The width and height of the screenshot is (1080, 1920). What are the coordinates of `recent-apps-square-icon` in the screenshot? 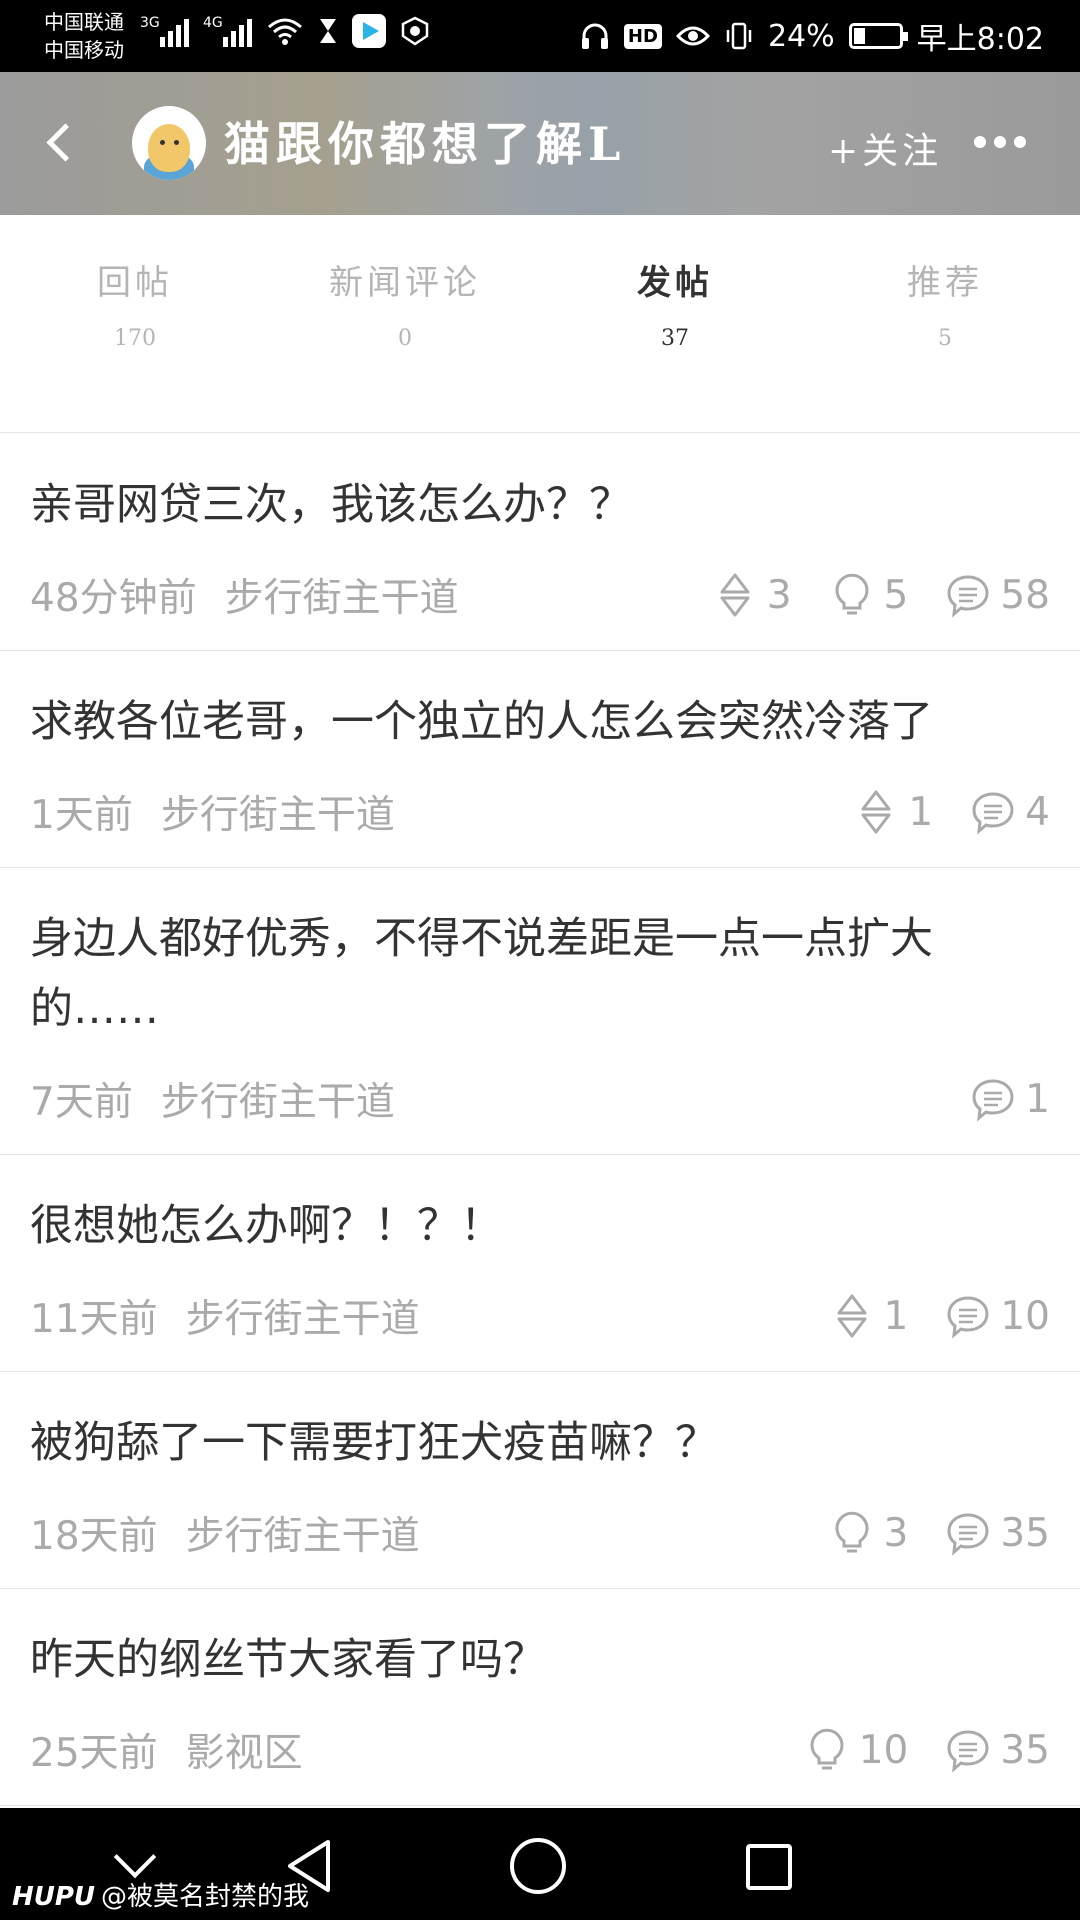 It's located at (769, 1867).